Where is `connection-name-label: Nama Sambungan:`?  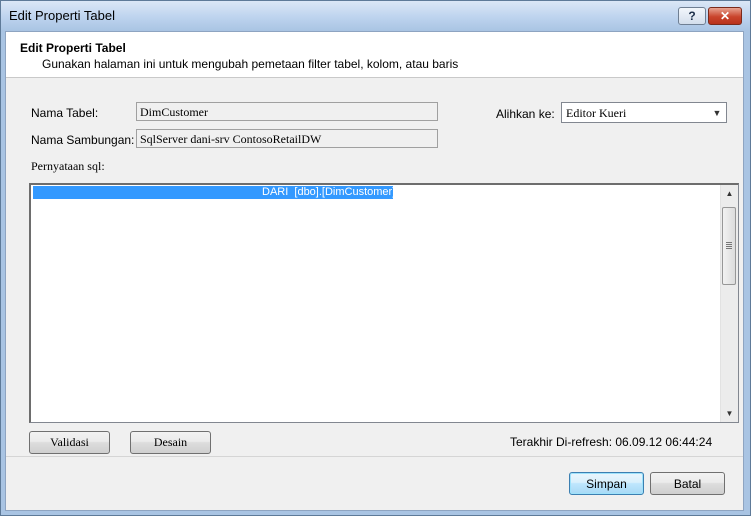 connection-name-label: Nama Sambungan: is located at coordinates (83, 140).